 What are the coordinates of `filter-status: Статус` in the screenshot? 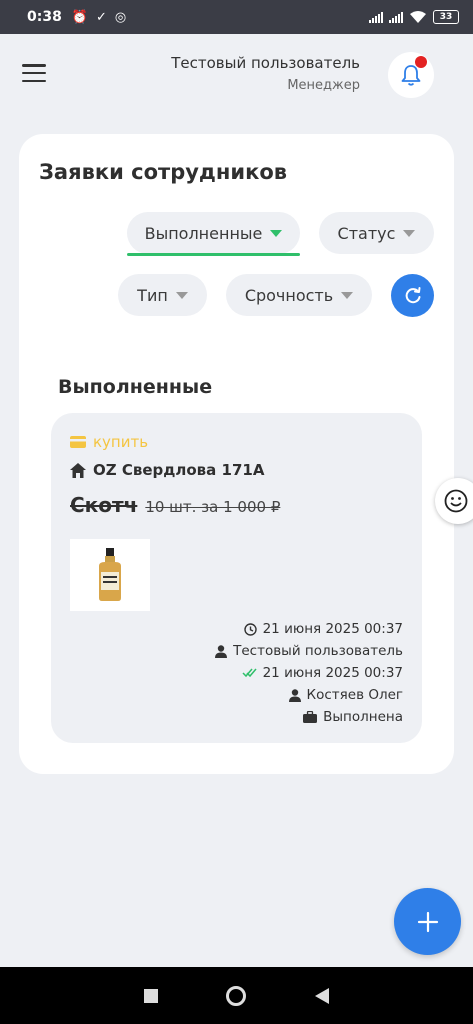 It's located at (376, 233).